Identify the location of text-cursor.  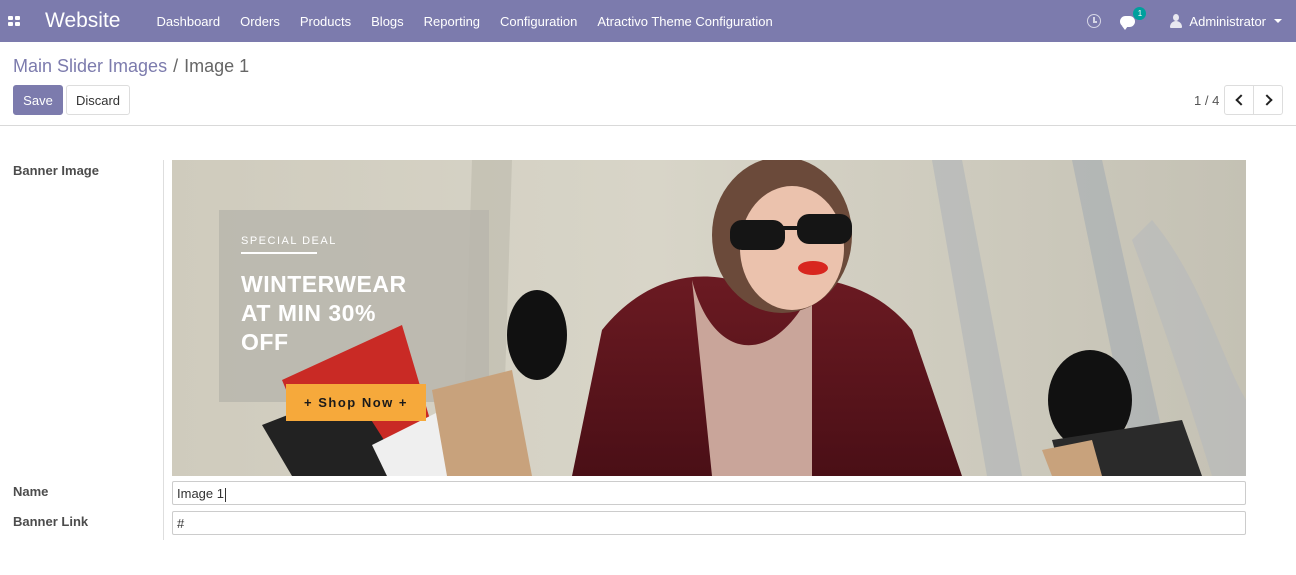
(225, 494).